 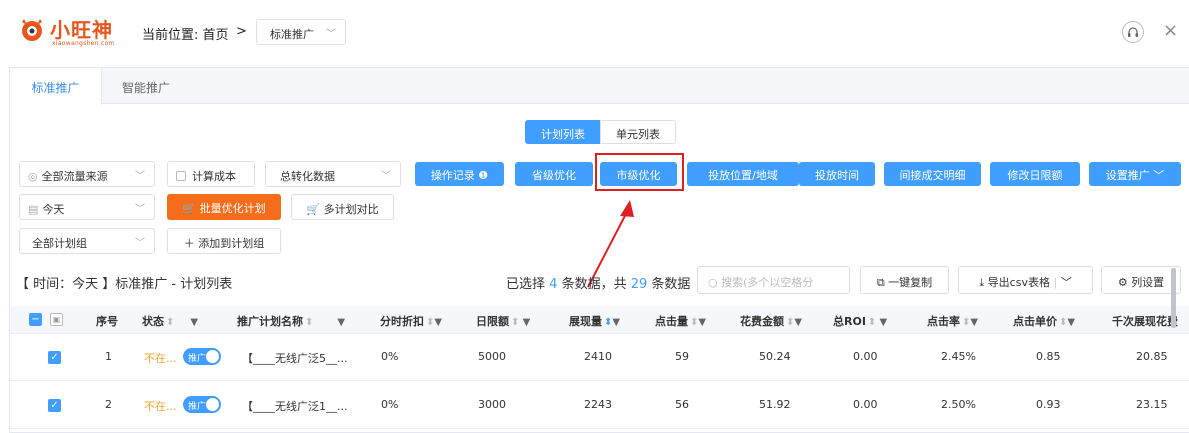 I want to click on target-icon: ◎, so click(x=33, y=176).